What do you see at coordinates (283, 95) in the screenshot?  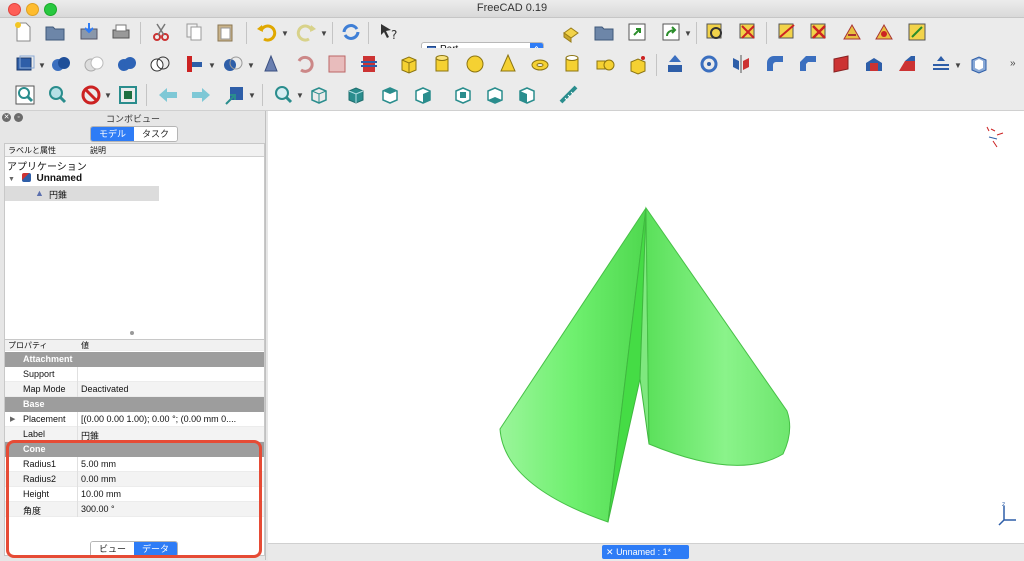 I see `view-zoom-icon` at bounding box center [283, 95].